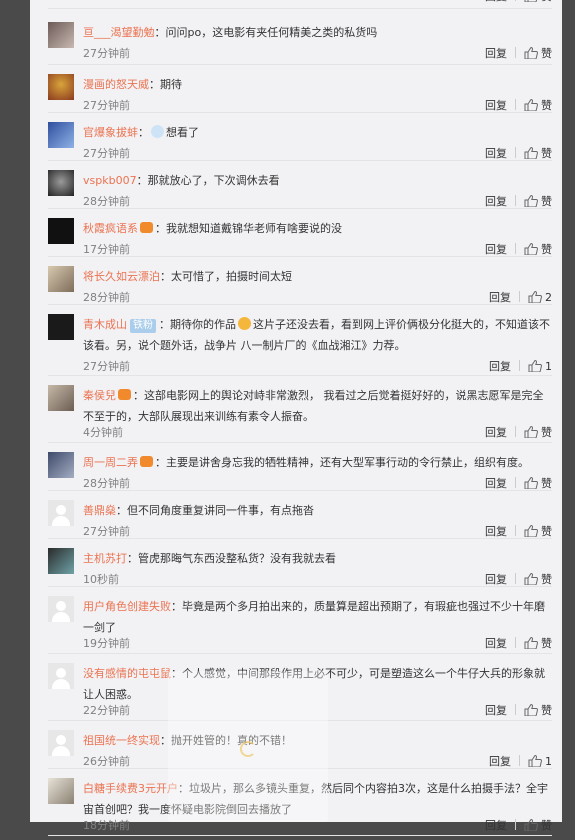 This screenshot has height=840, width=575. I want to click on comment-username: 善鼎燊, so click(99, 510).